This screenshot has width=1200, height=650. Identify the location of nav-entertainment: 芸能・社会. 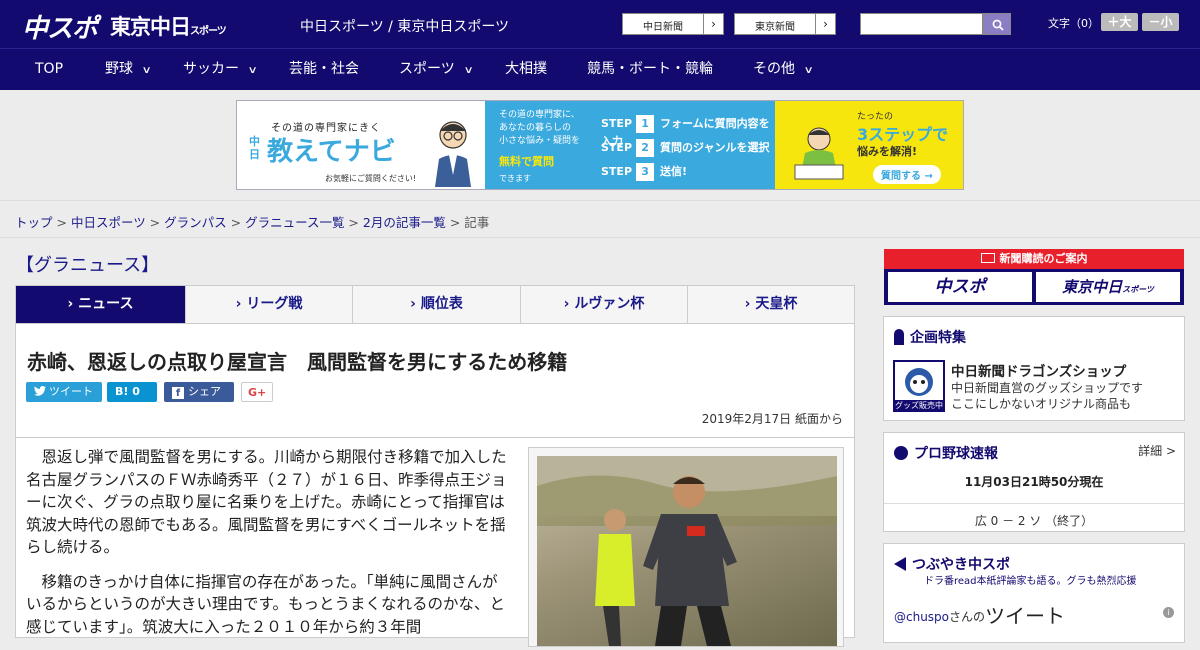
(324, 69).